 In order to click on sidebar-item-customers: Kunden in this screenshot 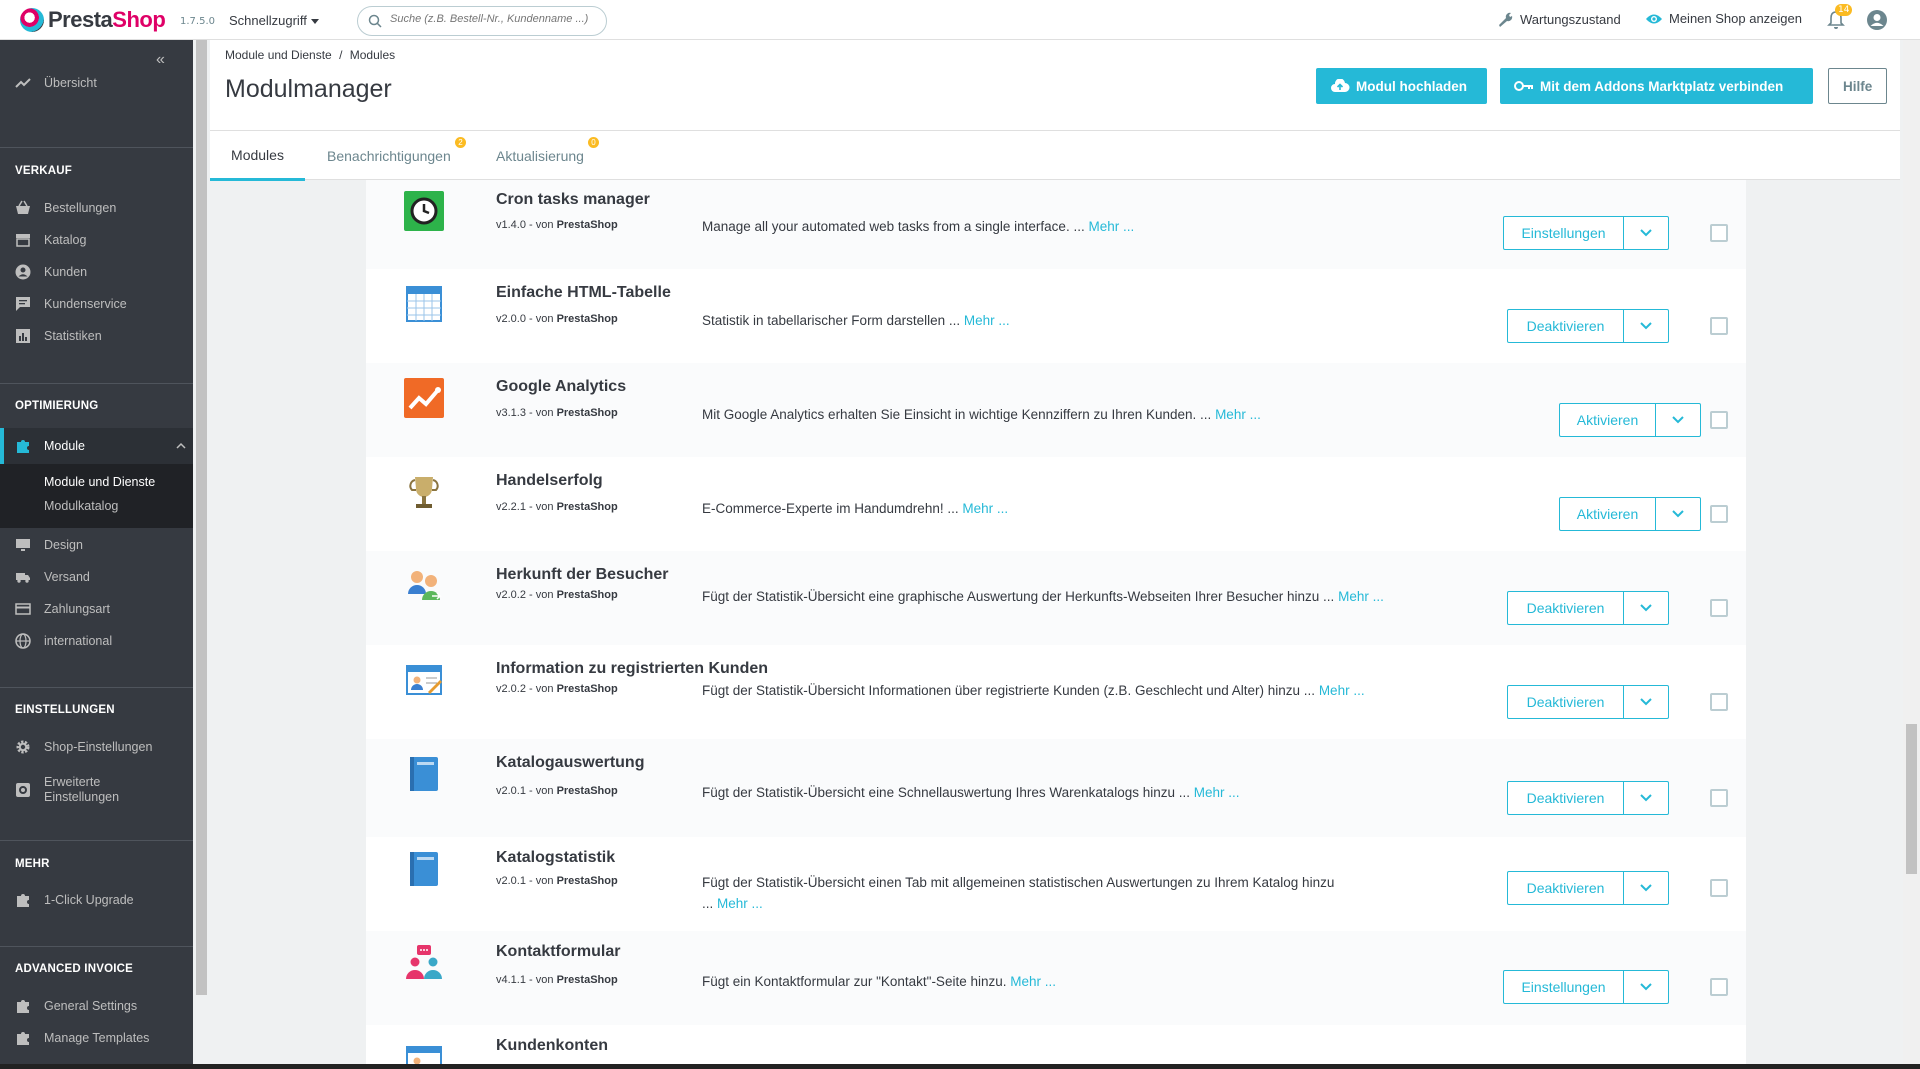, I will do `click(96, 272)`.